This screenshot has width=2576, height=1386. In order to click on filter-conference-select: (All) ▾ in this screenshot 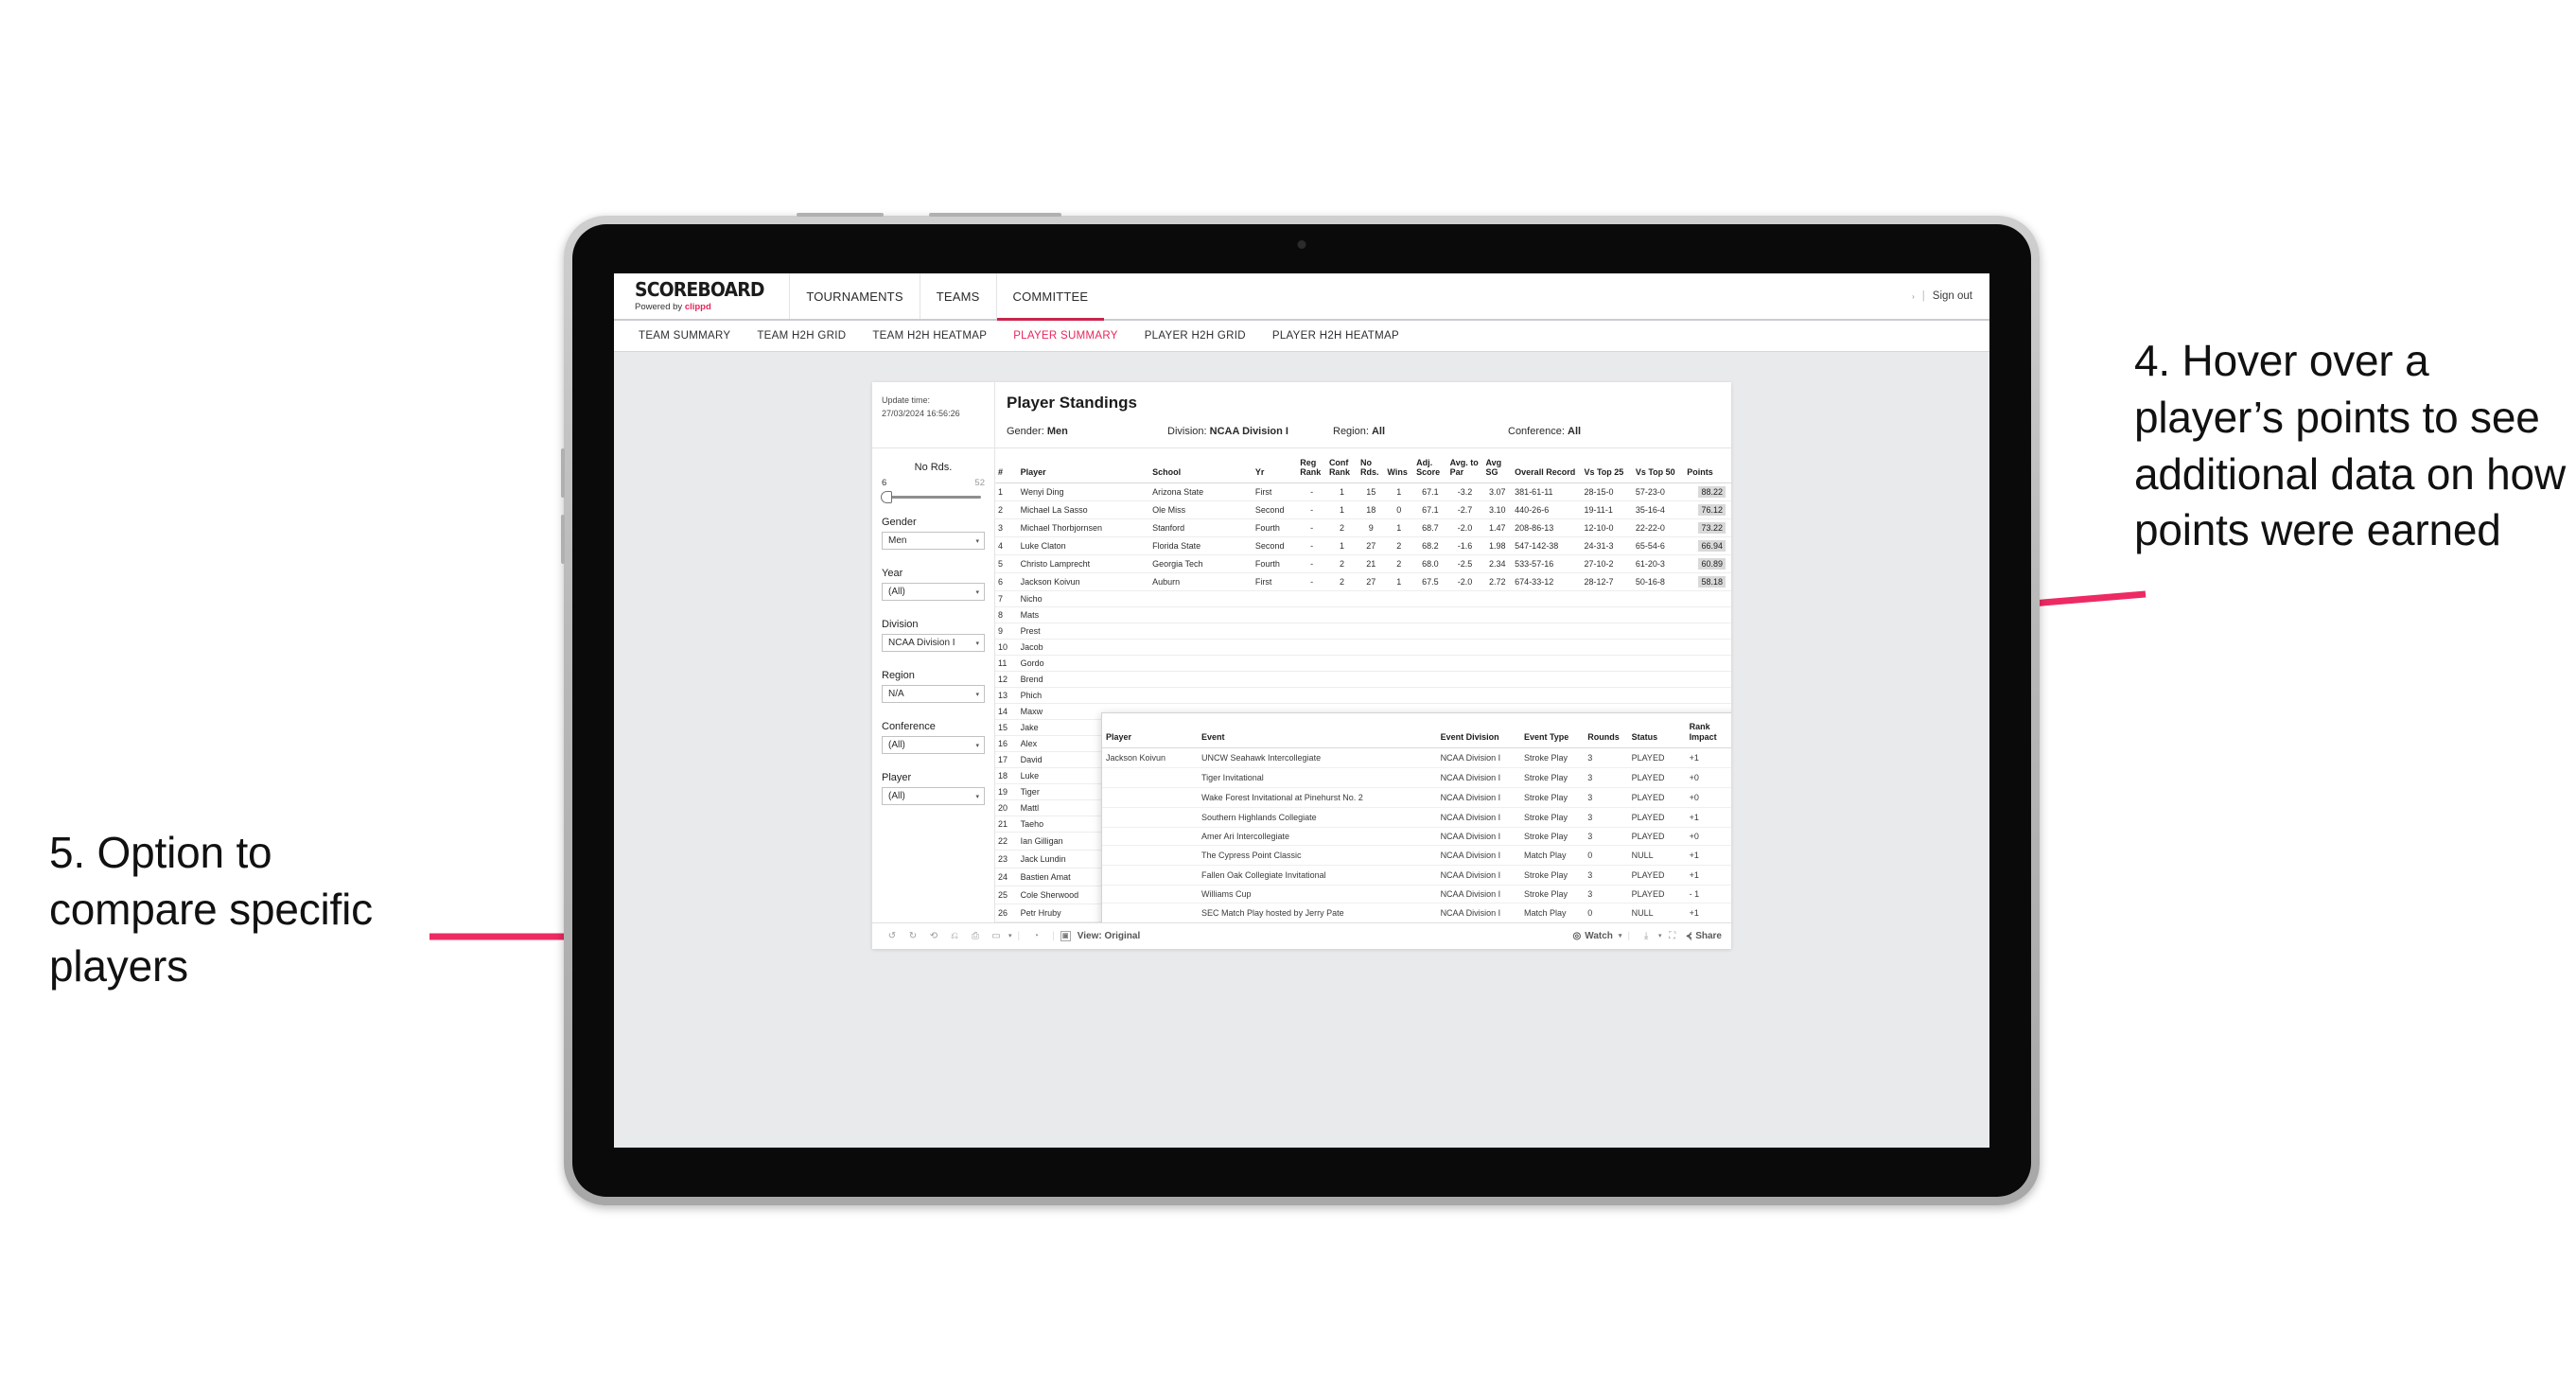, I will do `click(934, 745)`.